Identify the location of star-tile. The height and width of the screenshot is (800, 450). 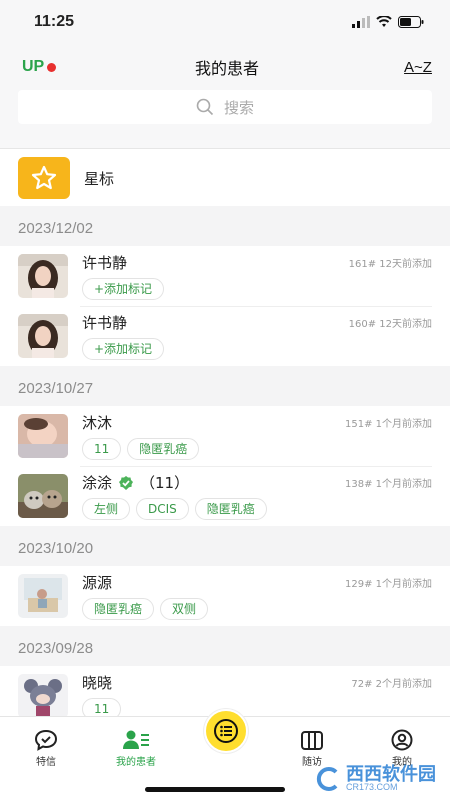
(44, 178).